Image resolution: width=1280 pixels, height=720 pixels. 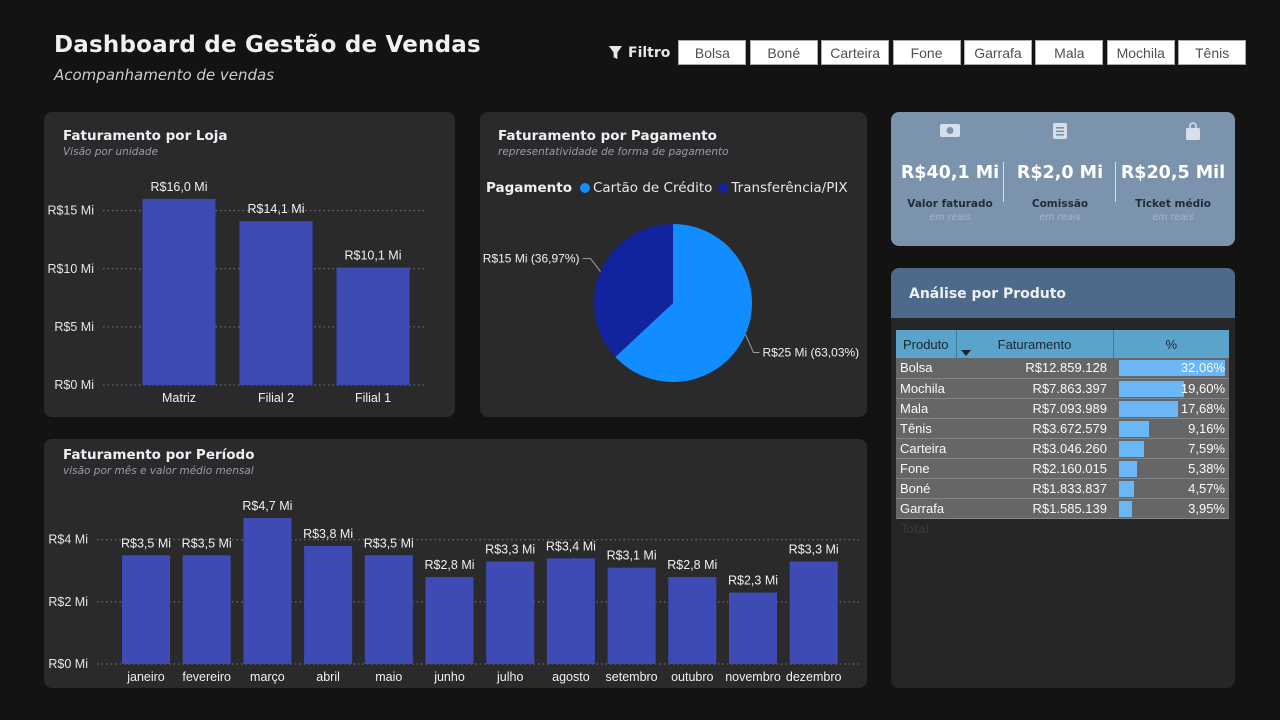 What do you see at coordinates (1202, 368) in the screenshot?
I see `percent-value: 32,06%` at bounding box center [1202, 368].